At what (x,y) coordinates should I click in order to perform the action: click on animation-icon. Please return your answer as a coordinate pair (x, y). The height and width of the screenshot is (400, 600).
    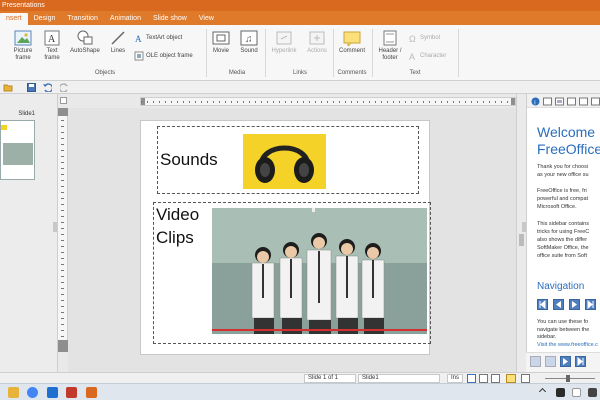
    Looking at the image, I should click on (583, 101).